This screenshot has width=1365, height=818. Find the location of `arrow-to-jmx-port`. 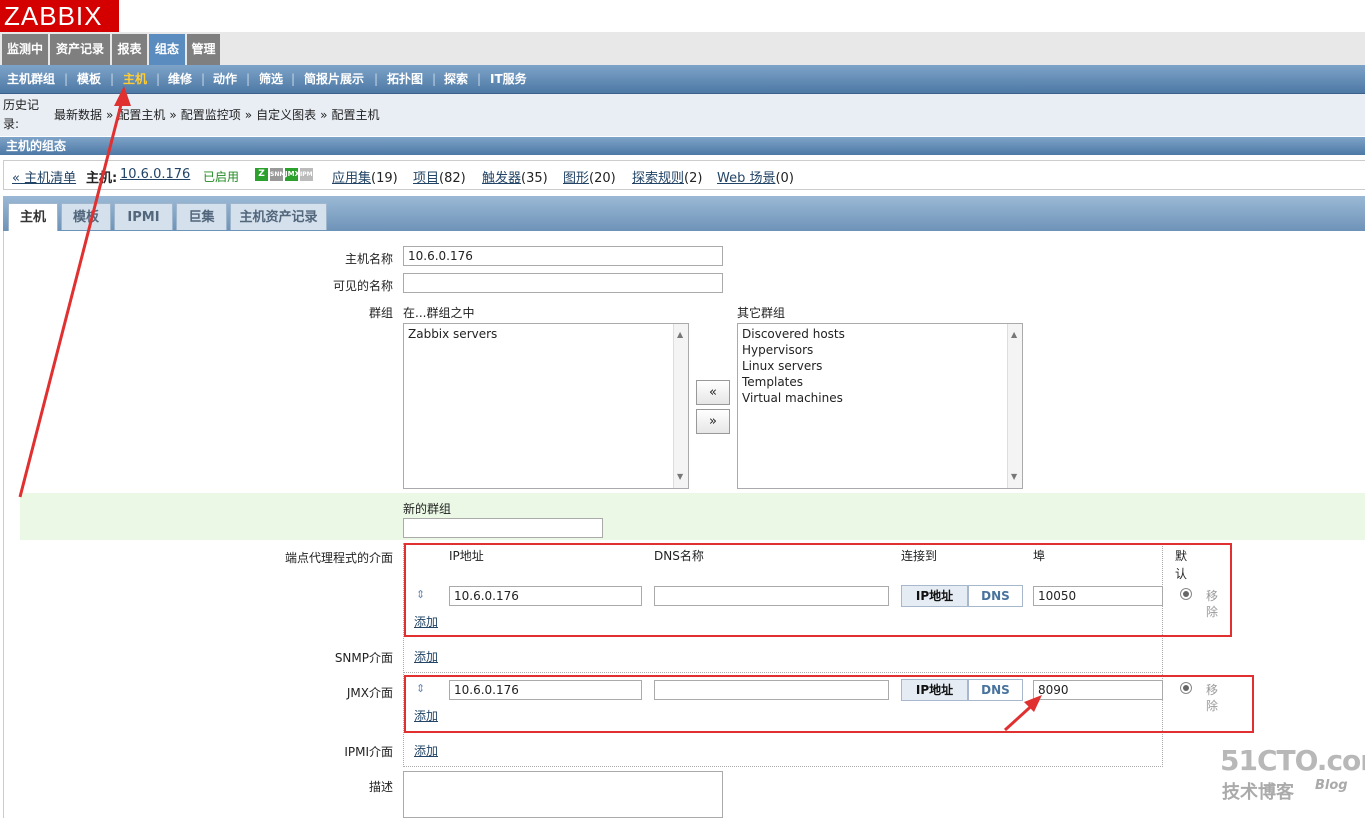

arrow-to-jmx-port is located at coordinates (1022, 713).